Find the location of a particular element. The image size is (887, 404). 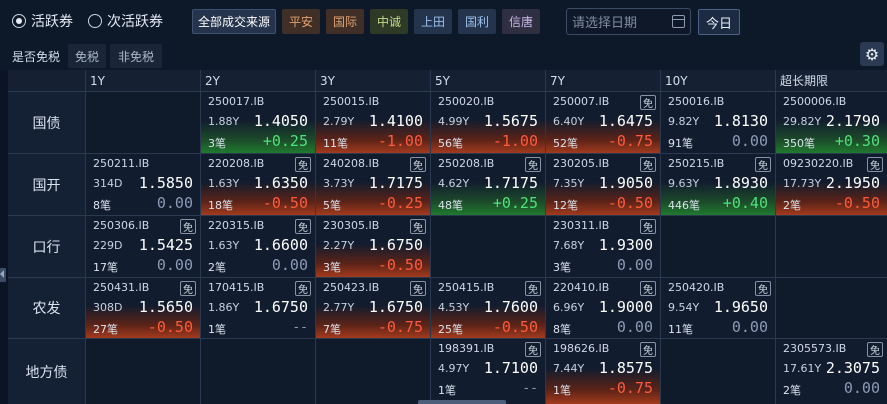

source-chip: 国际 is located at coordinates (345, 21).